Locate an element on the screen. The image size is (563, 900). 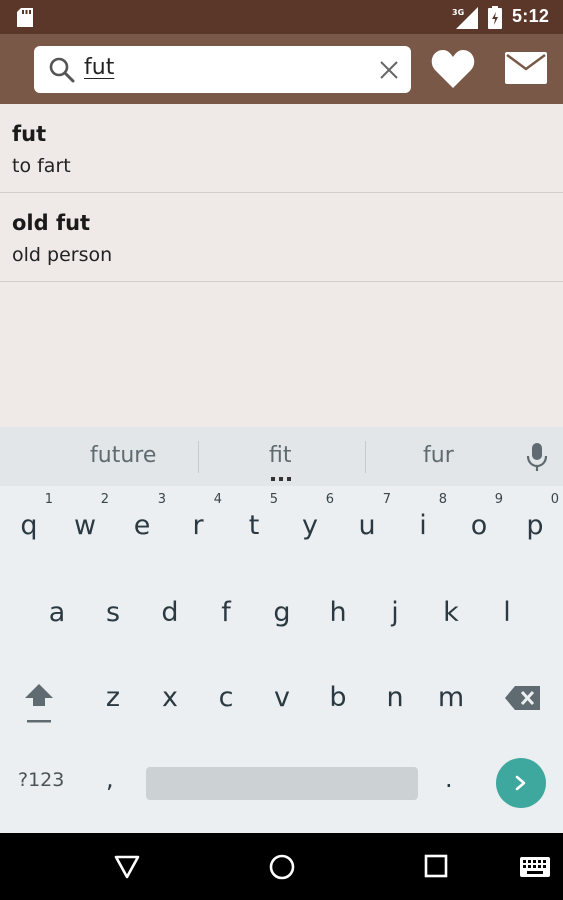
key-z: z is located at coordinates (113, 699).